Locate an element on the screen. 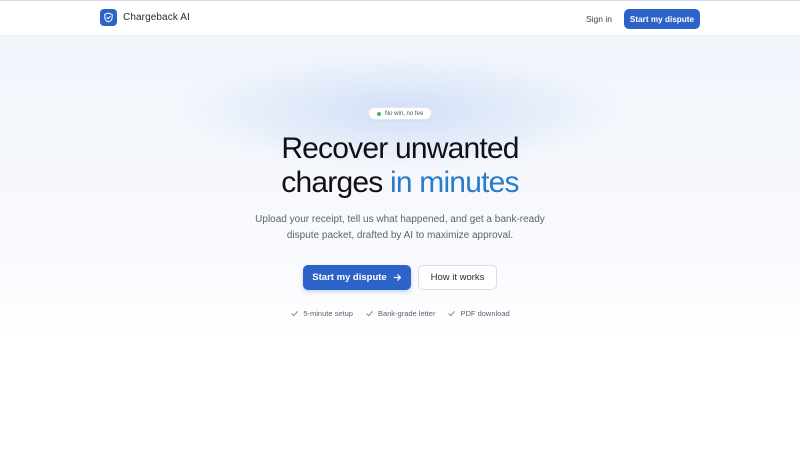 The image size is (800, 455). nav-start-dispute-button: Start my dispute is located at coordinates (662, 19).